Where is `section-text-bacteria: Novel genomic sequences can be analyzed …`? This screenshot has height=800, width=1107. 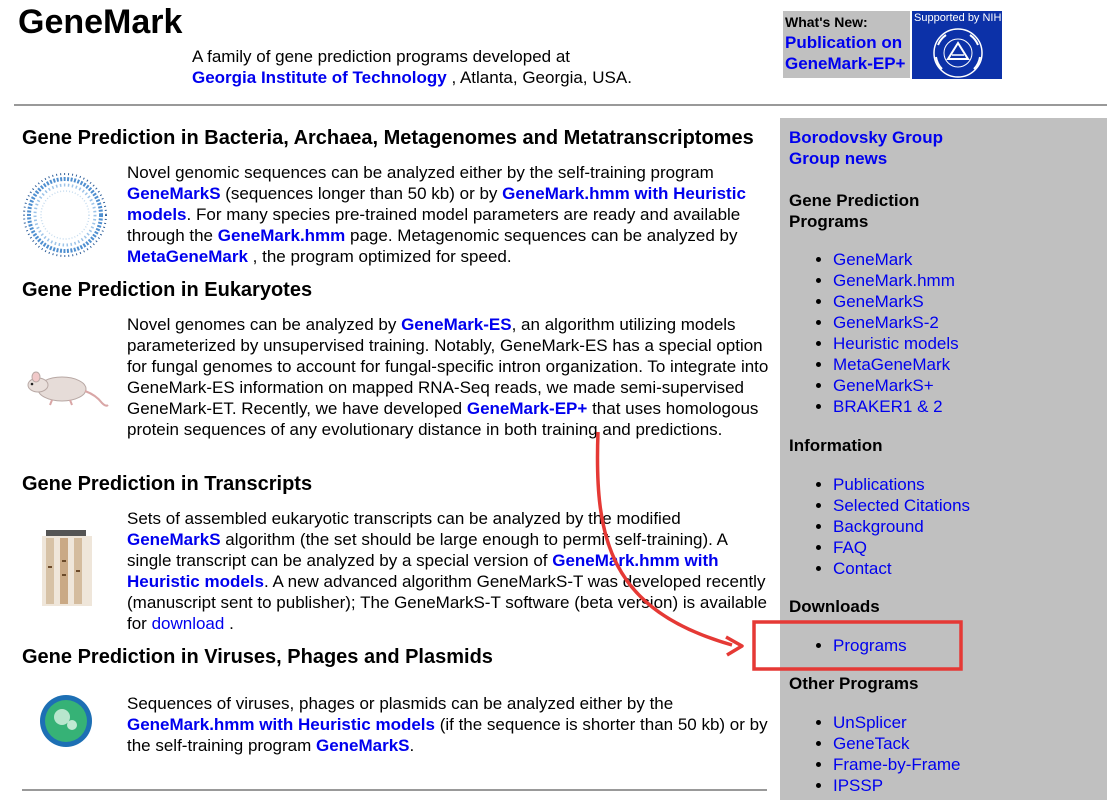
section-text-bacteria: Novel genomic sequences can be analyzed … is located at coordinates (449, 214).